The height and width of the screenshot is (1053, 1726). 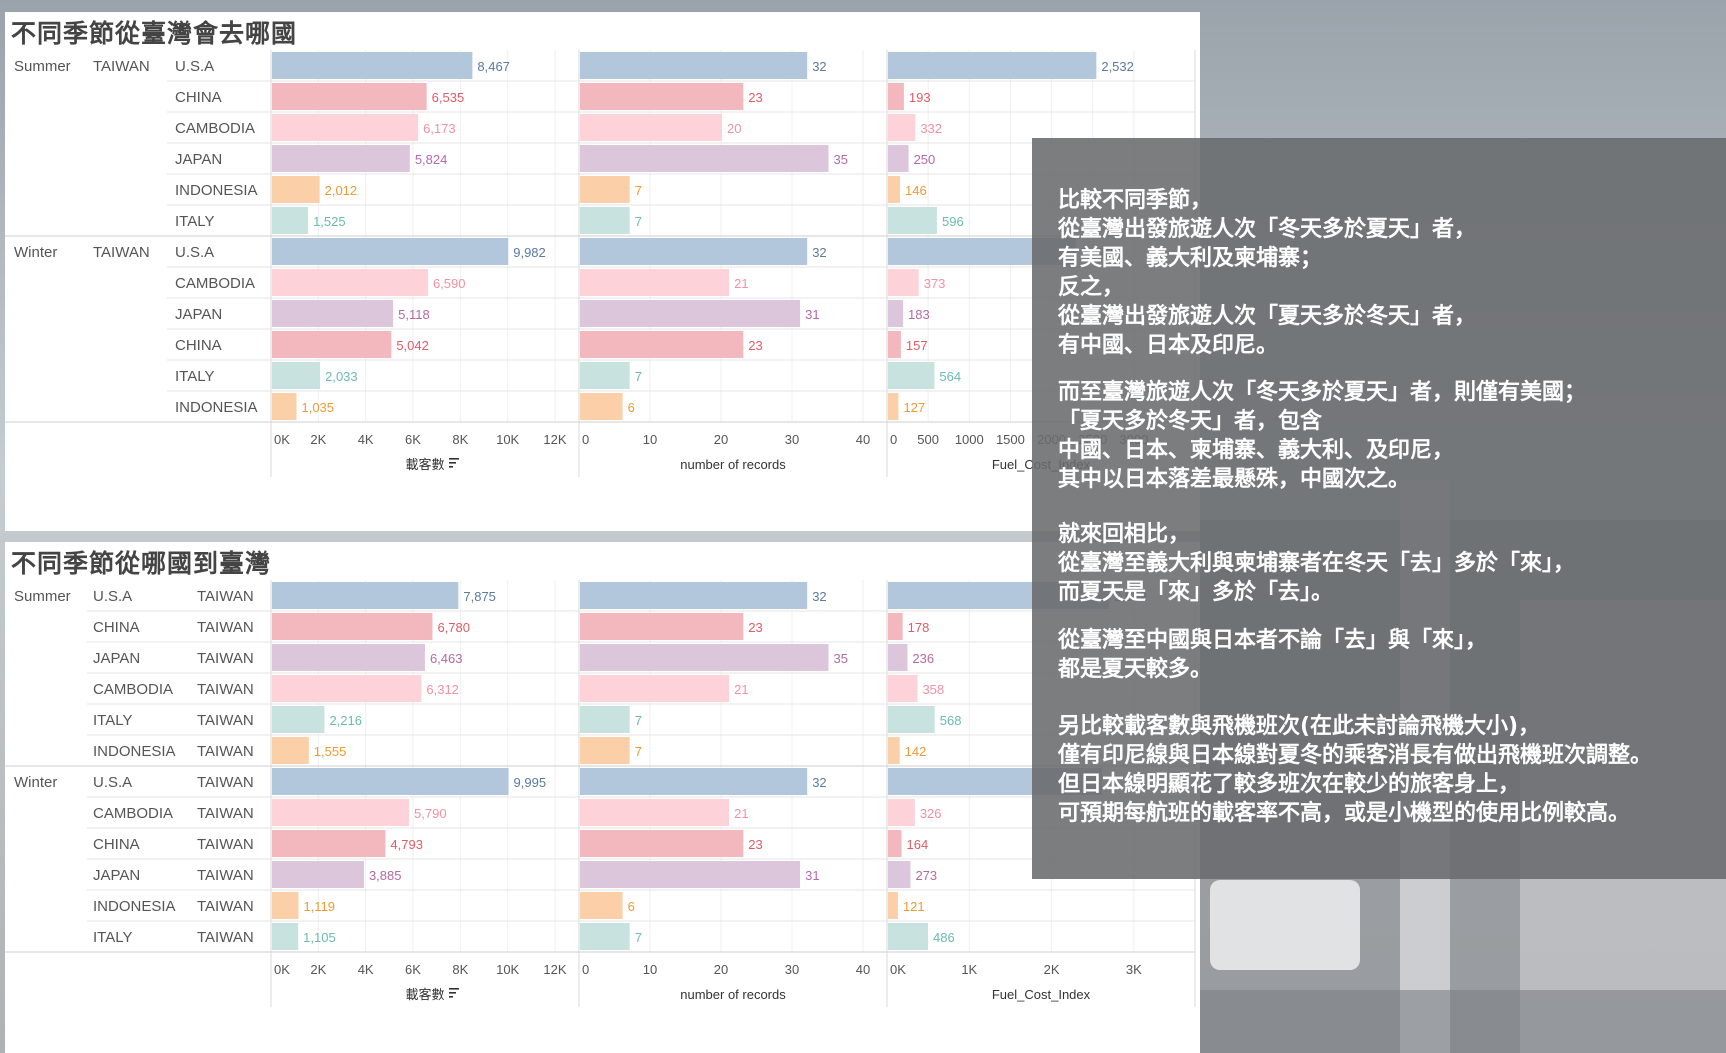 What do you see at coordinates (341, 376) in the screenshot?
I see `data-label: 2,033` at bounding box center [341, 376].